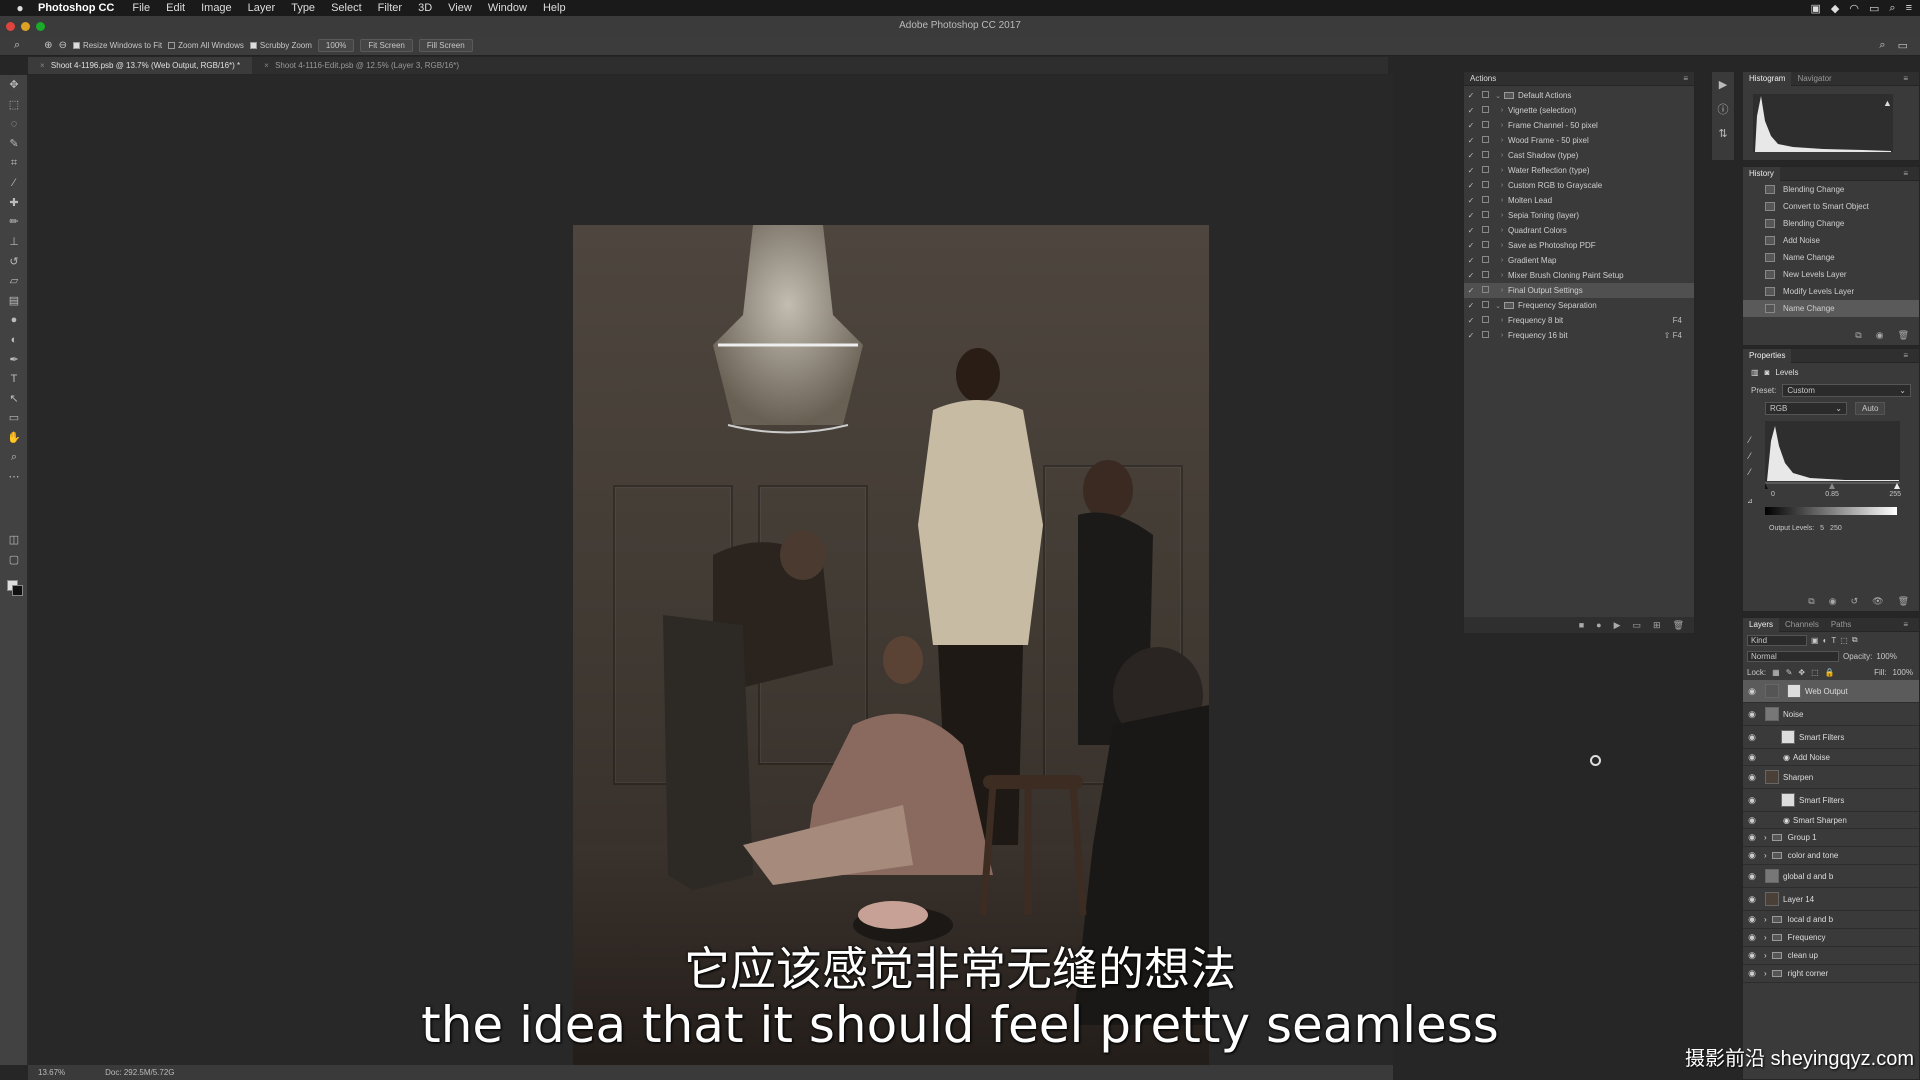 Image resolution: width=1920 pixels, height=1080 pixels. Describe the element at coordinates (1877, 601) in the screenshot. I see `visibility-icon: 👁` at that location.